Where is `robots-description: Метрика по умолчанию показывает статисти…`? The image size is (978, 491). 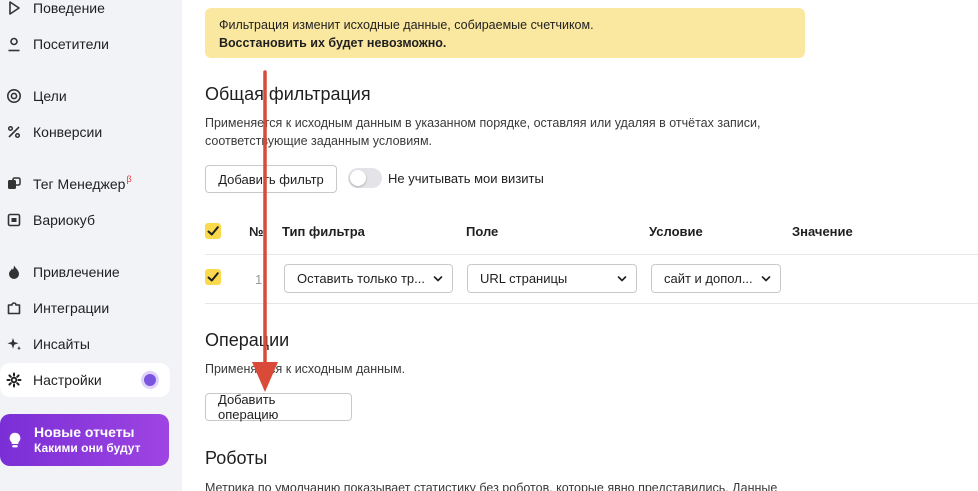
robots-description: Метрика по умолчанию показывает статисти… is located at coordinates (491, 486).